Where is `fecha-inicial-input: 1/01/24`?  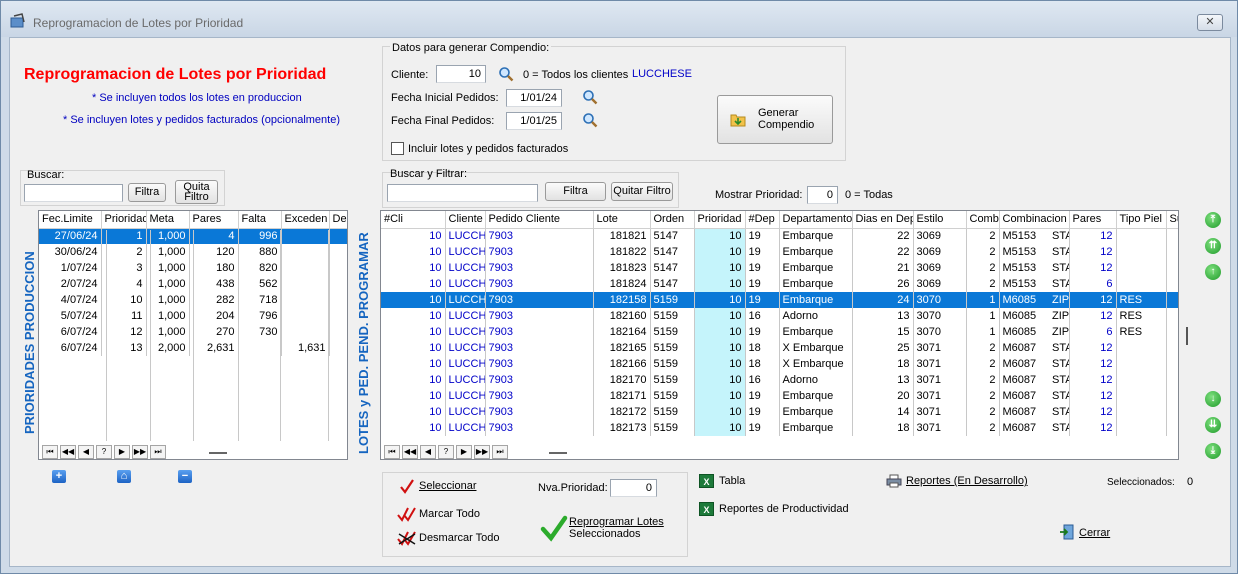 fecha-inicial-input: 1/01/24 is located at coordinates (534, 98).